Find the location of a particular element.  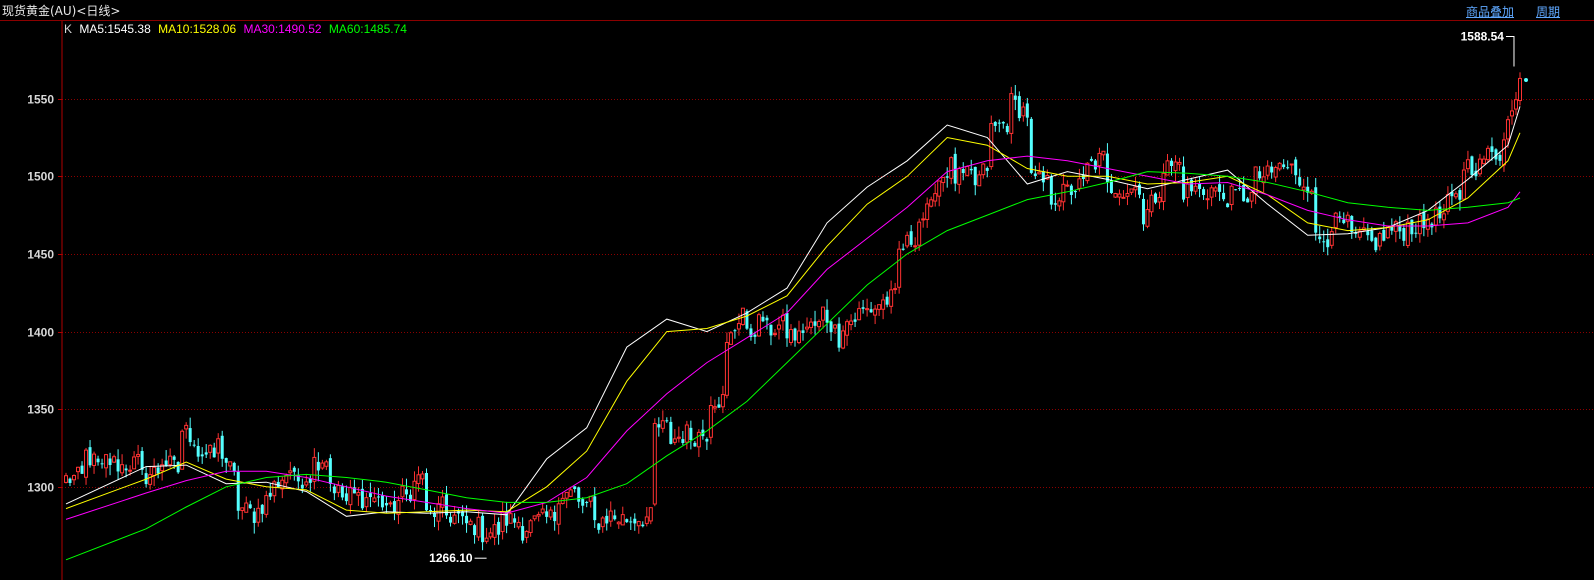

overlay-commodity-link: 商品叠加 is located at coordinates (1490, 11).